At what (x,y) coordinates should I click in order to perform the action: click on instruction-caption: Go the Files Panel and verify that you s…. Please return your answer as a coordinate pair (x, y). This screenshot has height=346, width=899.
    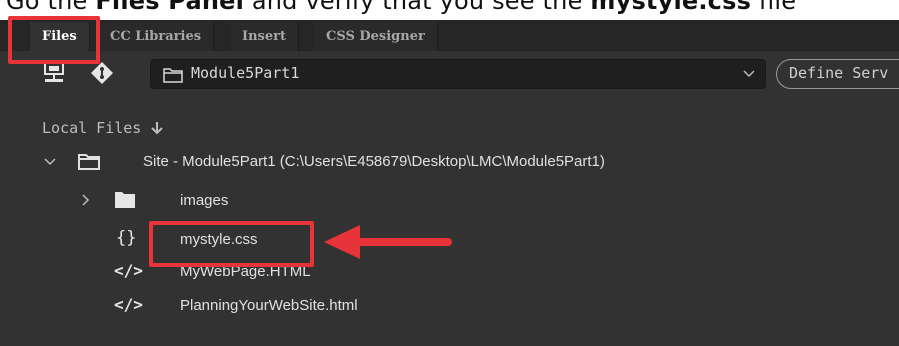
    Looking at the image, I should click on (401, 9).